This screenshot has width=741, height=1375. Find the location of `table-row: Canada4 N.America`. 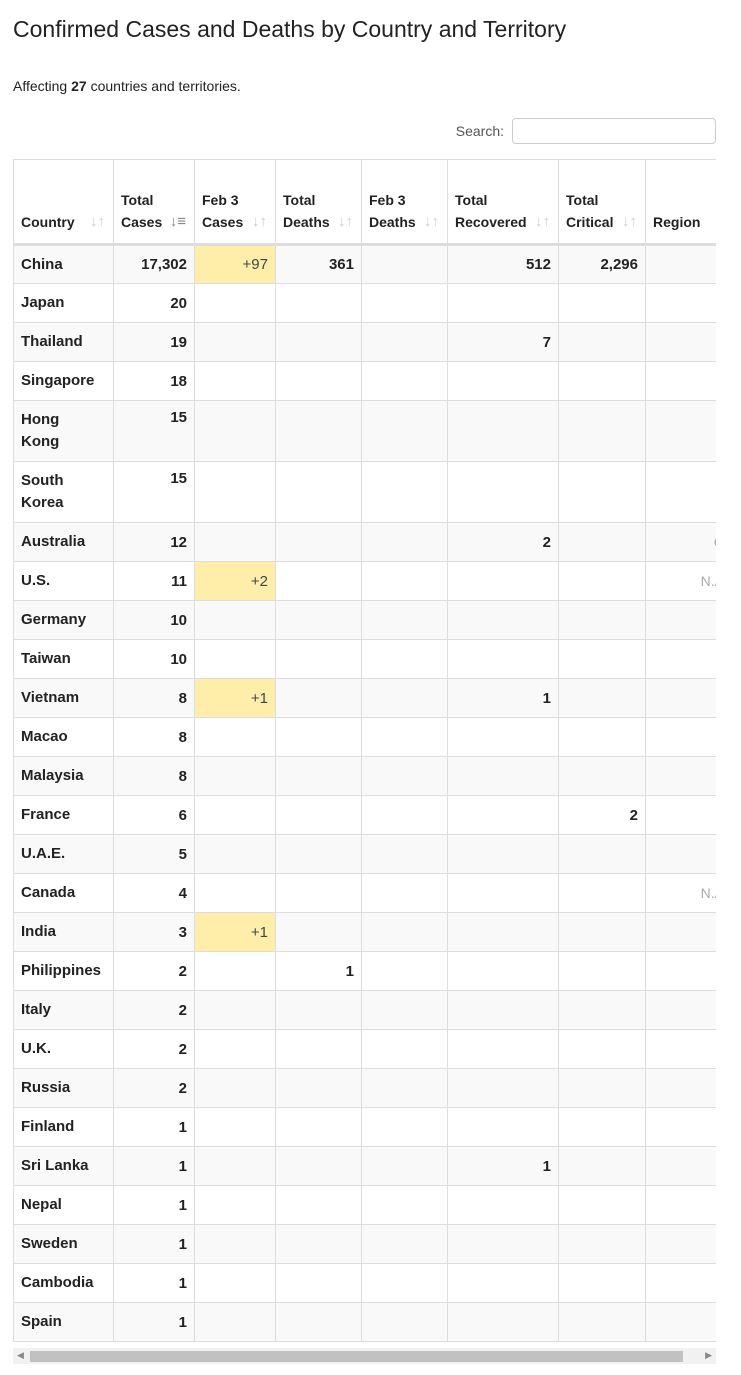

table-row: Canada4 N.America is located at coordinates (364, 893).